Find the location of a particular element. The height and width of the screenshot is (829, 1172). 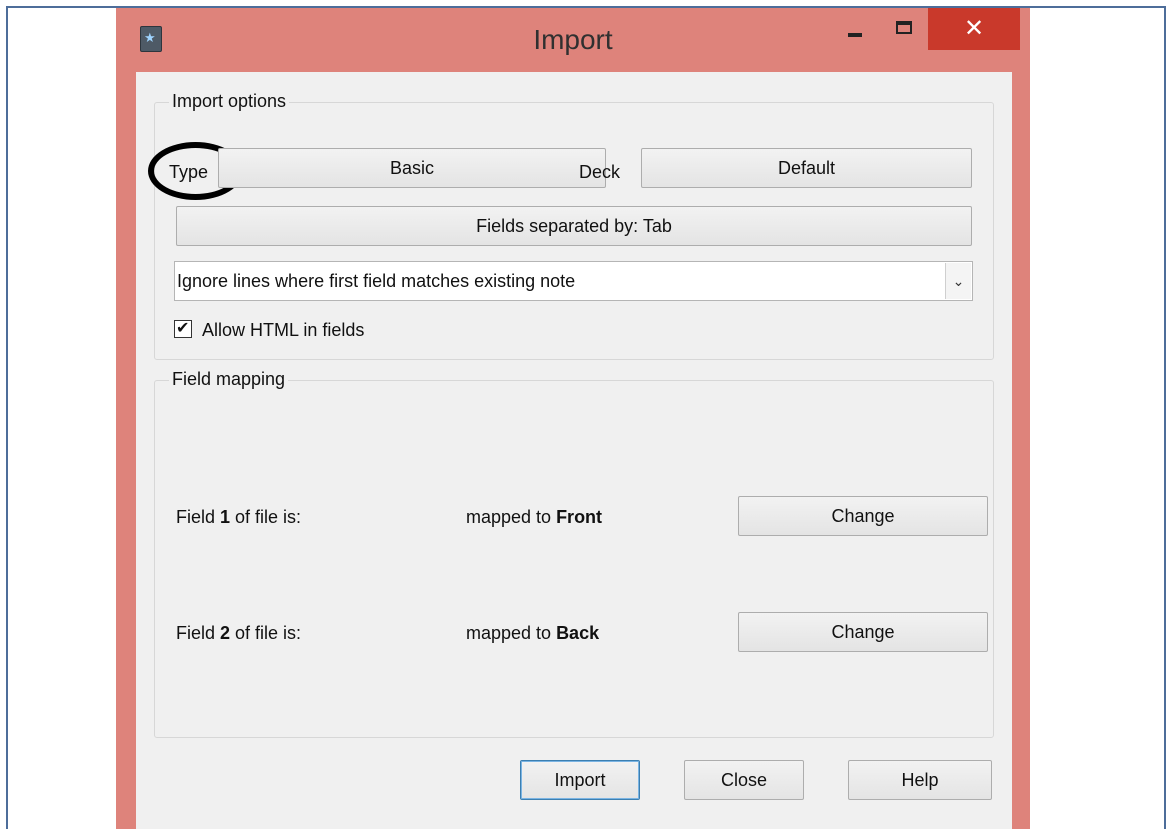

close-window-button: ✕ is located at coordinates (974, 29).